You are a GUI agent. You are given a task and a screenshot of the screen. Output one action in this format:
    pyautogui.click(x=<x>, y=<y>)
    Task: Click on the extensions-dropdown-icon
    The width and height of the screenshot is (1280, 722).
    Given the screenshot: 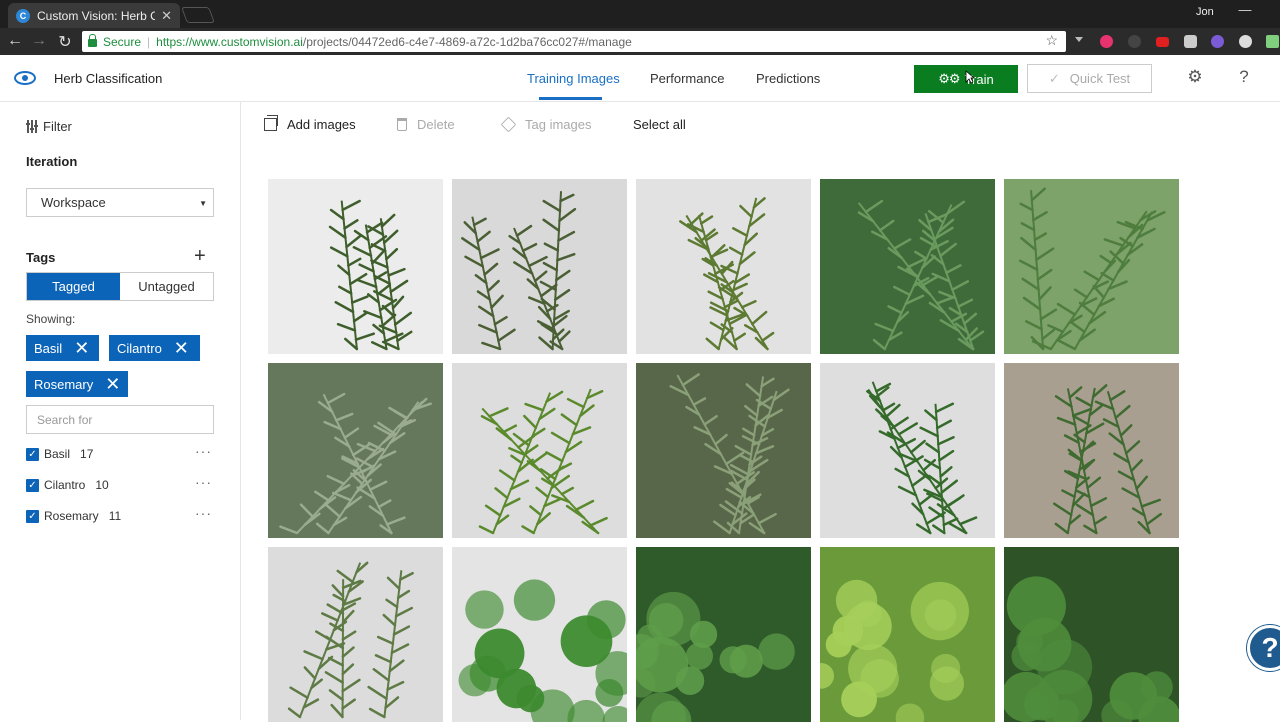 What is the action you would take?
    pyautogui.click(x=1079, y=41)
    